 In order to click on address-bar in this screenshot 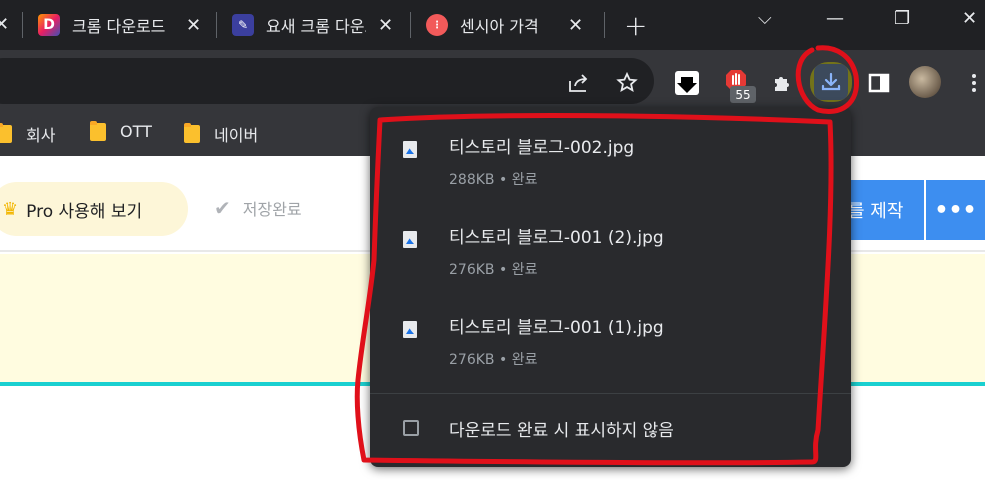, I will do `click(327, 81)`.